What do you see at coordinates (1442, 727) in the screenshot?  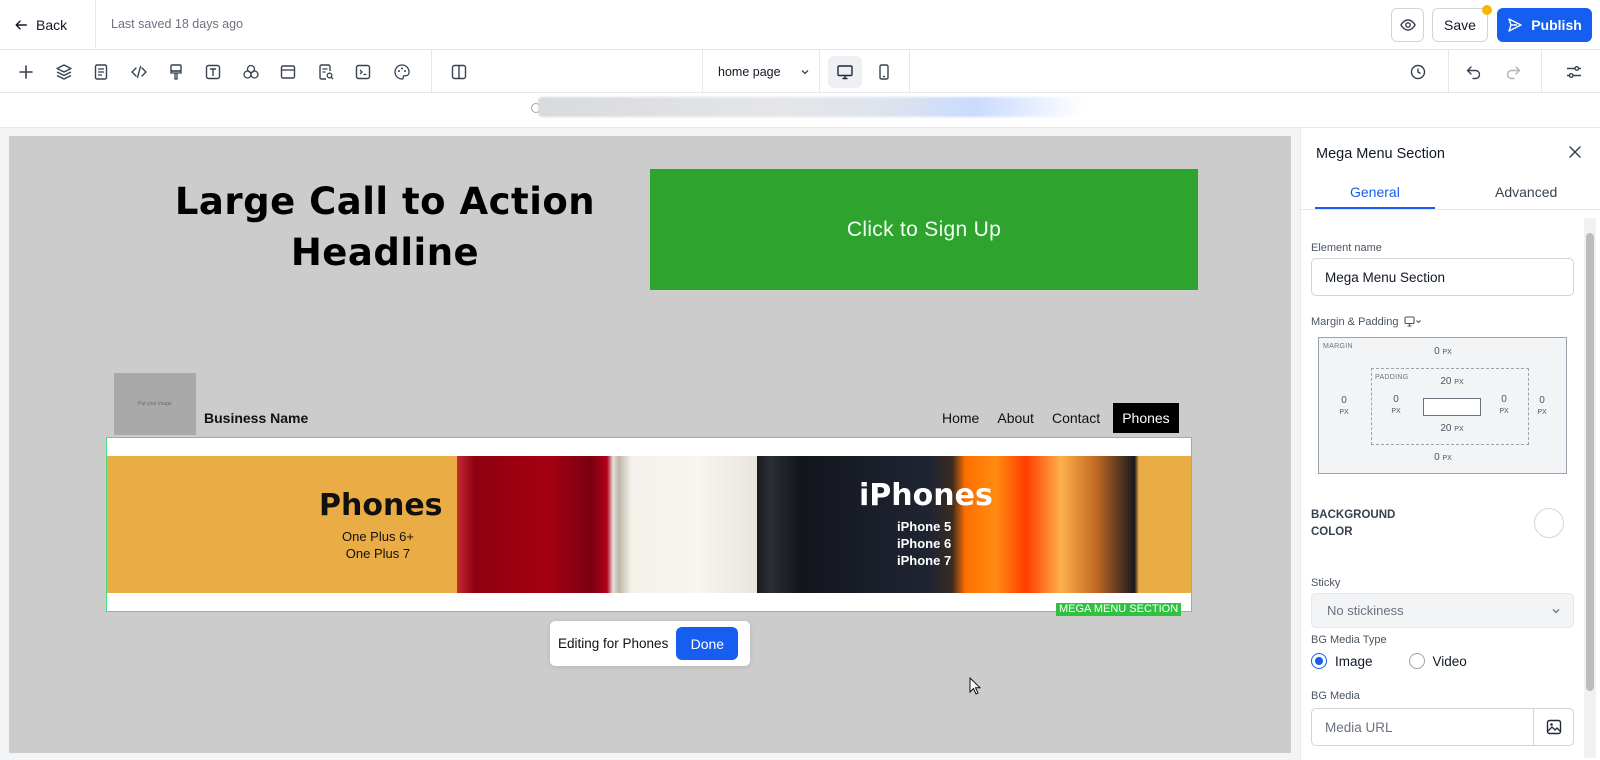 I see `media-url-input: Media URL` at bounding box center [1442, 727].